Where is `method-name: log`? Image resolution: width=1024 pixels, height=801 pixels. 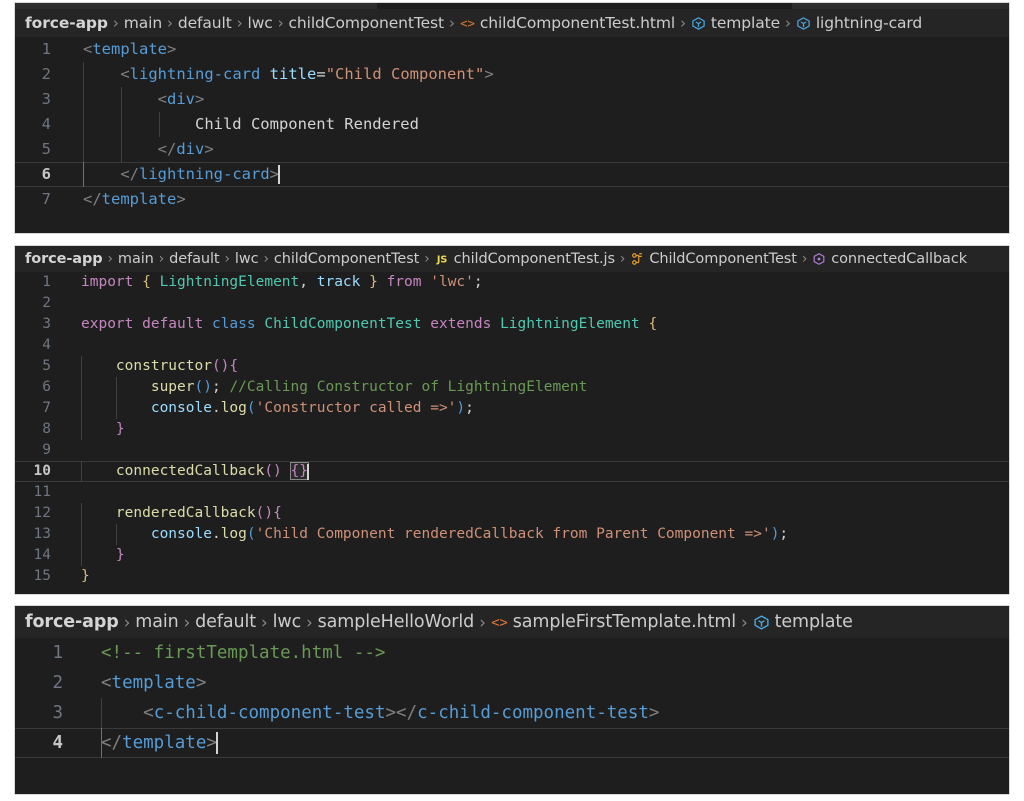
method-name: log is located at coordinates (233, 534).